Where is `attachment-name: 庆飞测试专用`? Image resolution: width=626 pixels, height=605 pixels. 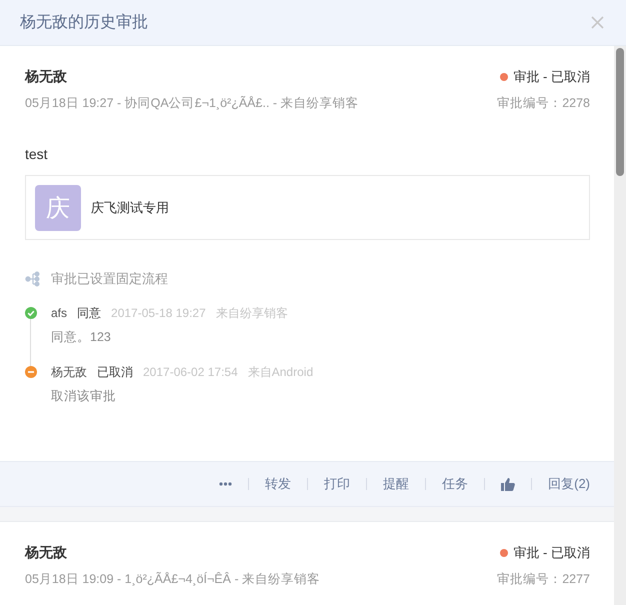
attachment-name: 庆飞测试专用 is located at coordinates (130, 207).